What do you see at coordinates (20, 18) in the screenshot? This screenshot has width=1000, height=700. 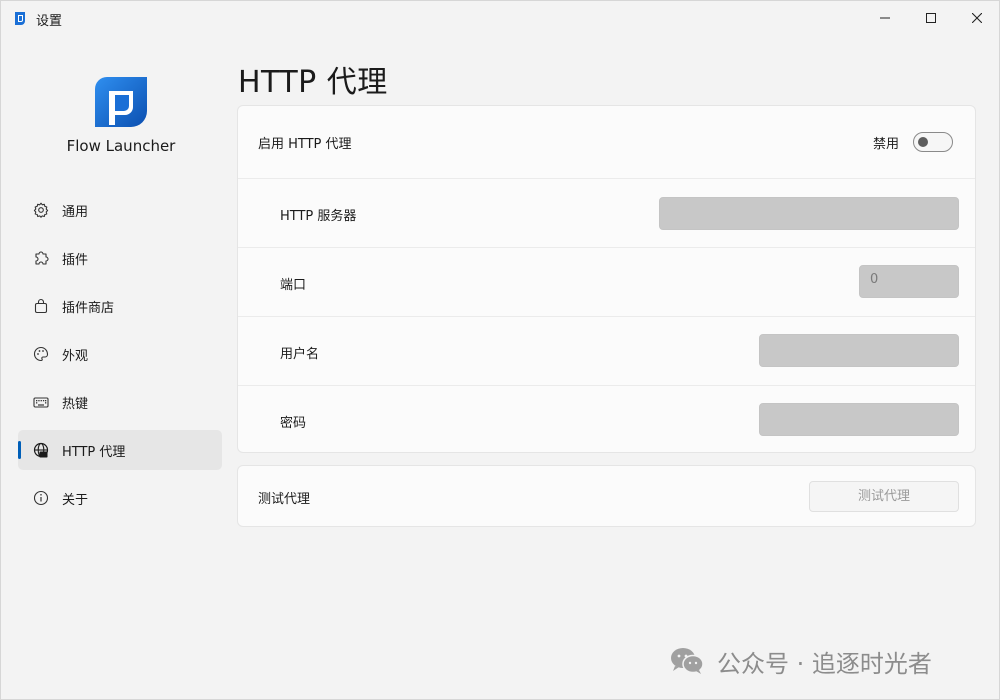 I see `flow-launcher-app-icon` at bounding box center [20, 18].